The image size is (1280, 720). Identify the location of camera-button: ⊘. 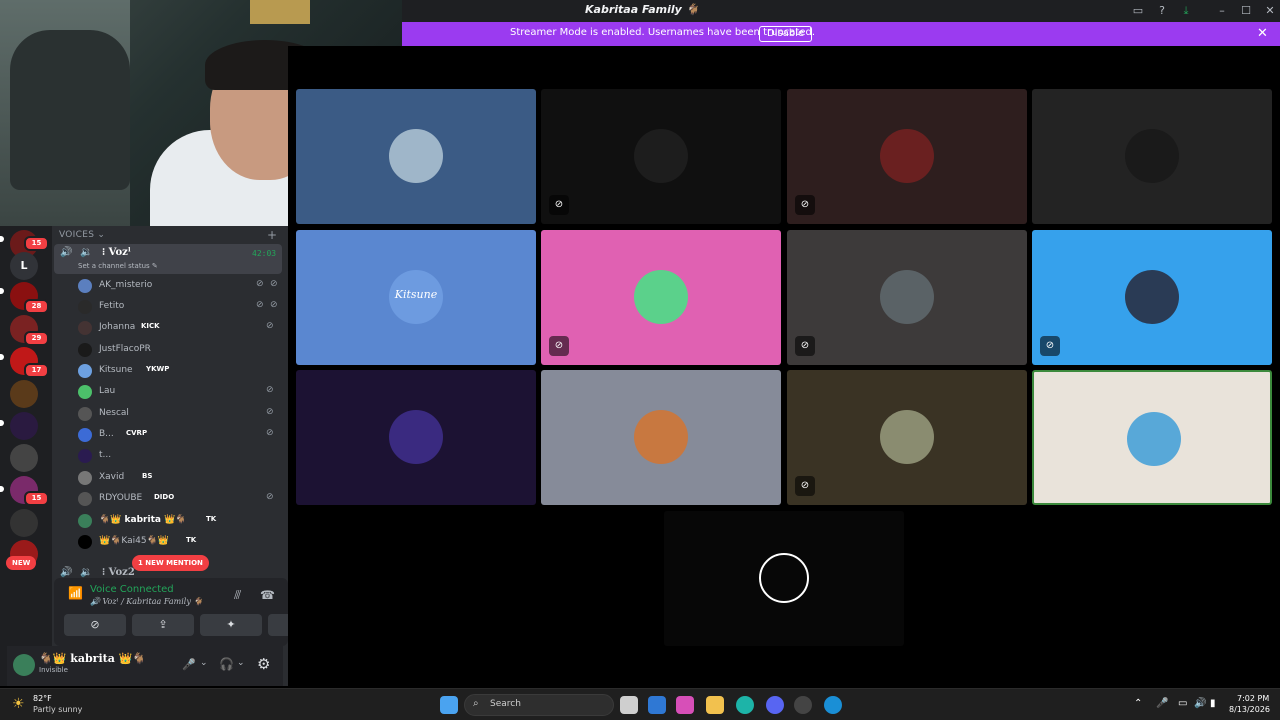
(95, 625).